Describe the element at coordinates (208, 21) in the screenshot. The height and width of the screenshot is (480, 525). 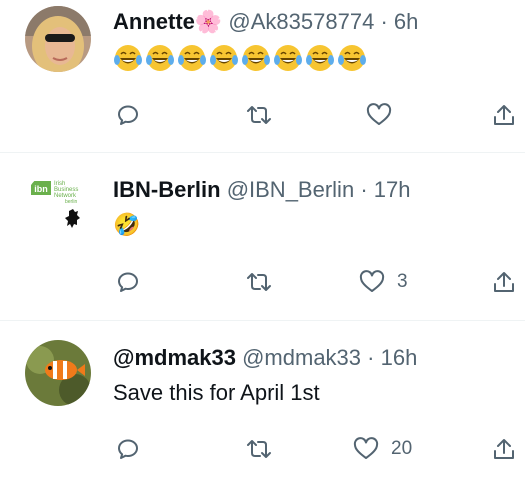
I see `flower-emoji: 🌸` at that location.